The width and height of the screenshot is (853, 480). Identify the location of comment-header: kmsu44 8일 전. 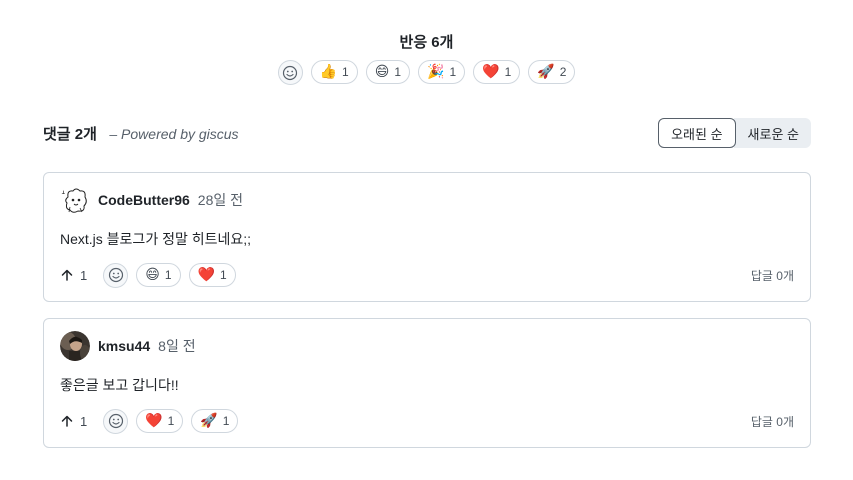
(128, 346).